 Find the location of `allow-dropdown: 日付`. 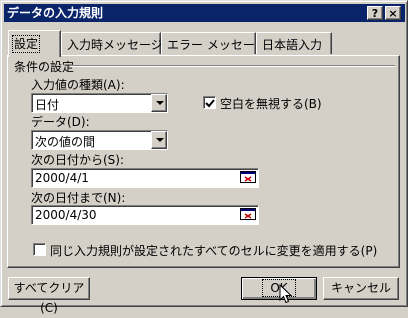

allow-dropdown: 日付 is located at coordinates (99, 103).